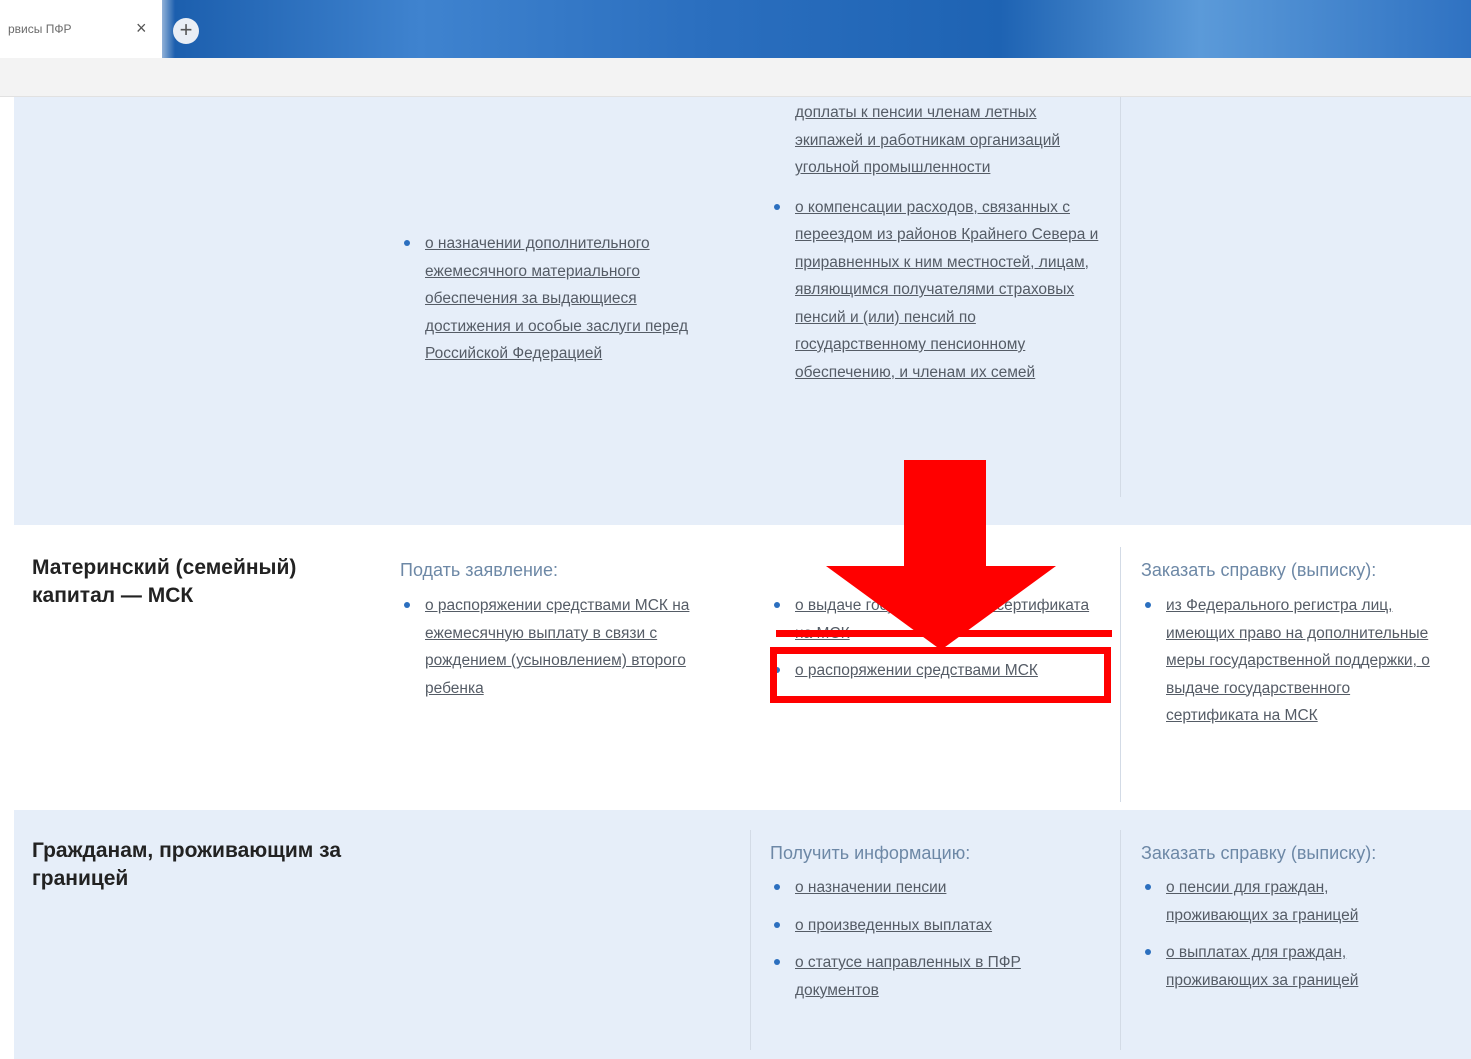  What do you see at coordinates (164, 581) in the screenshot?
I see `section-title-msk: Материнский (семейный) капитал — МСК` at bounding box center [164, 581].